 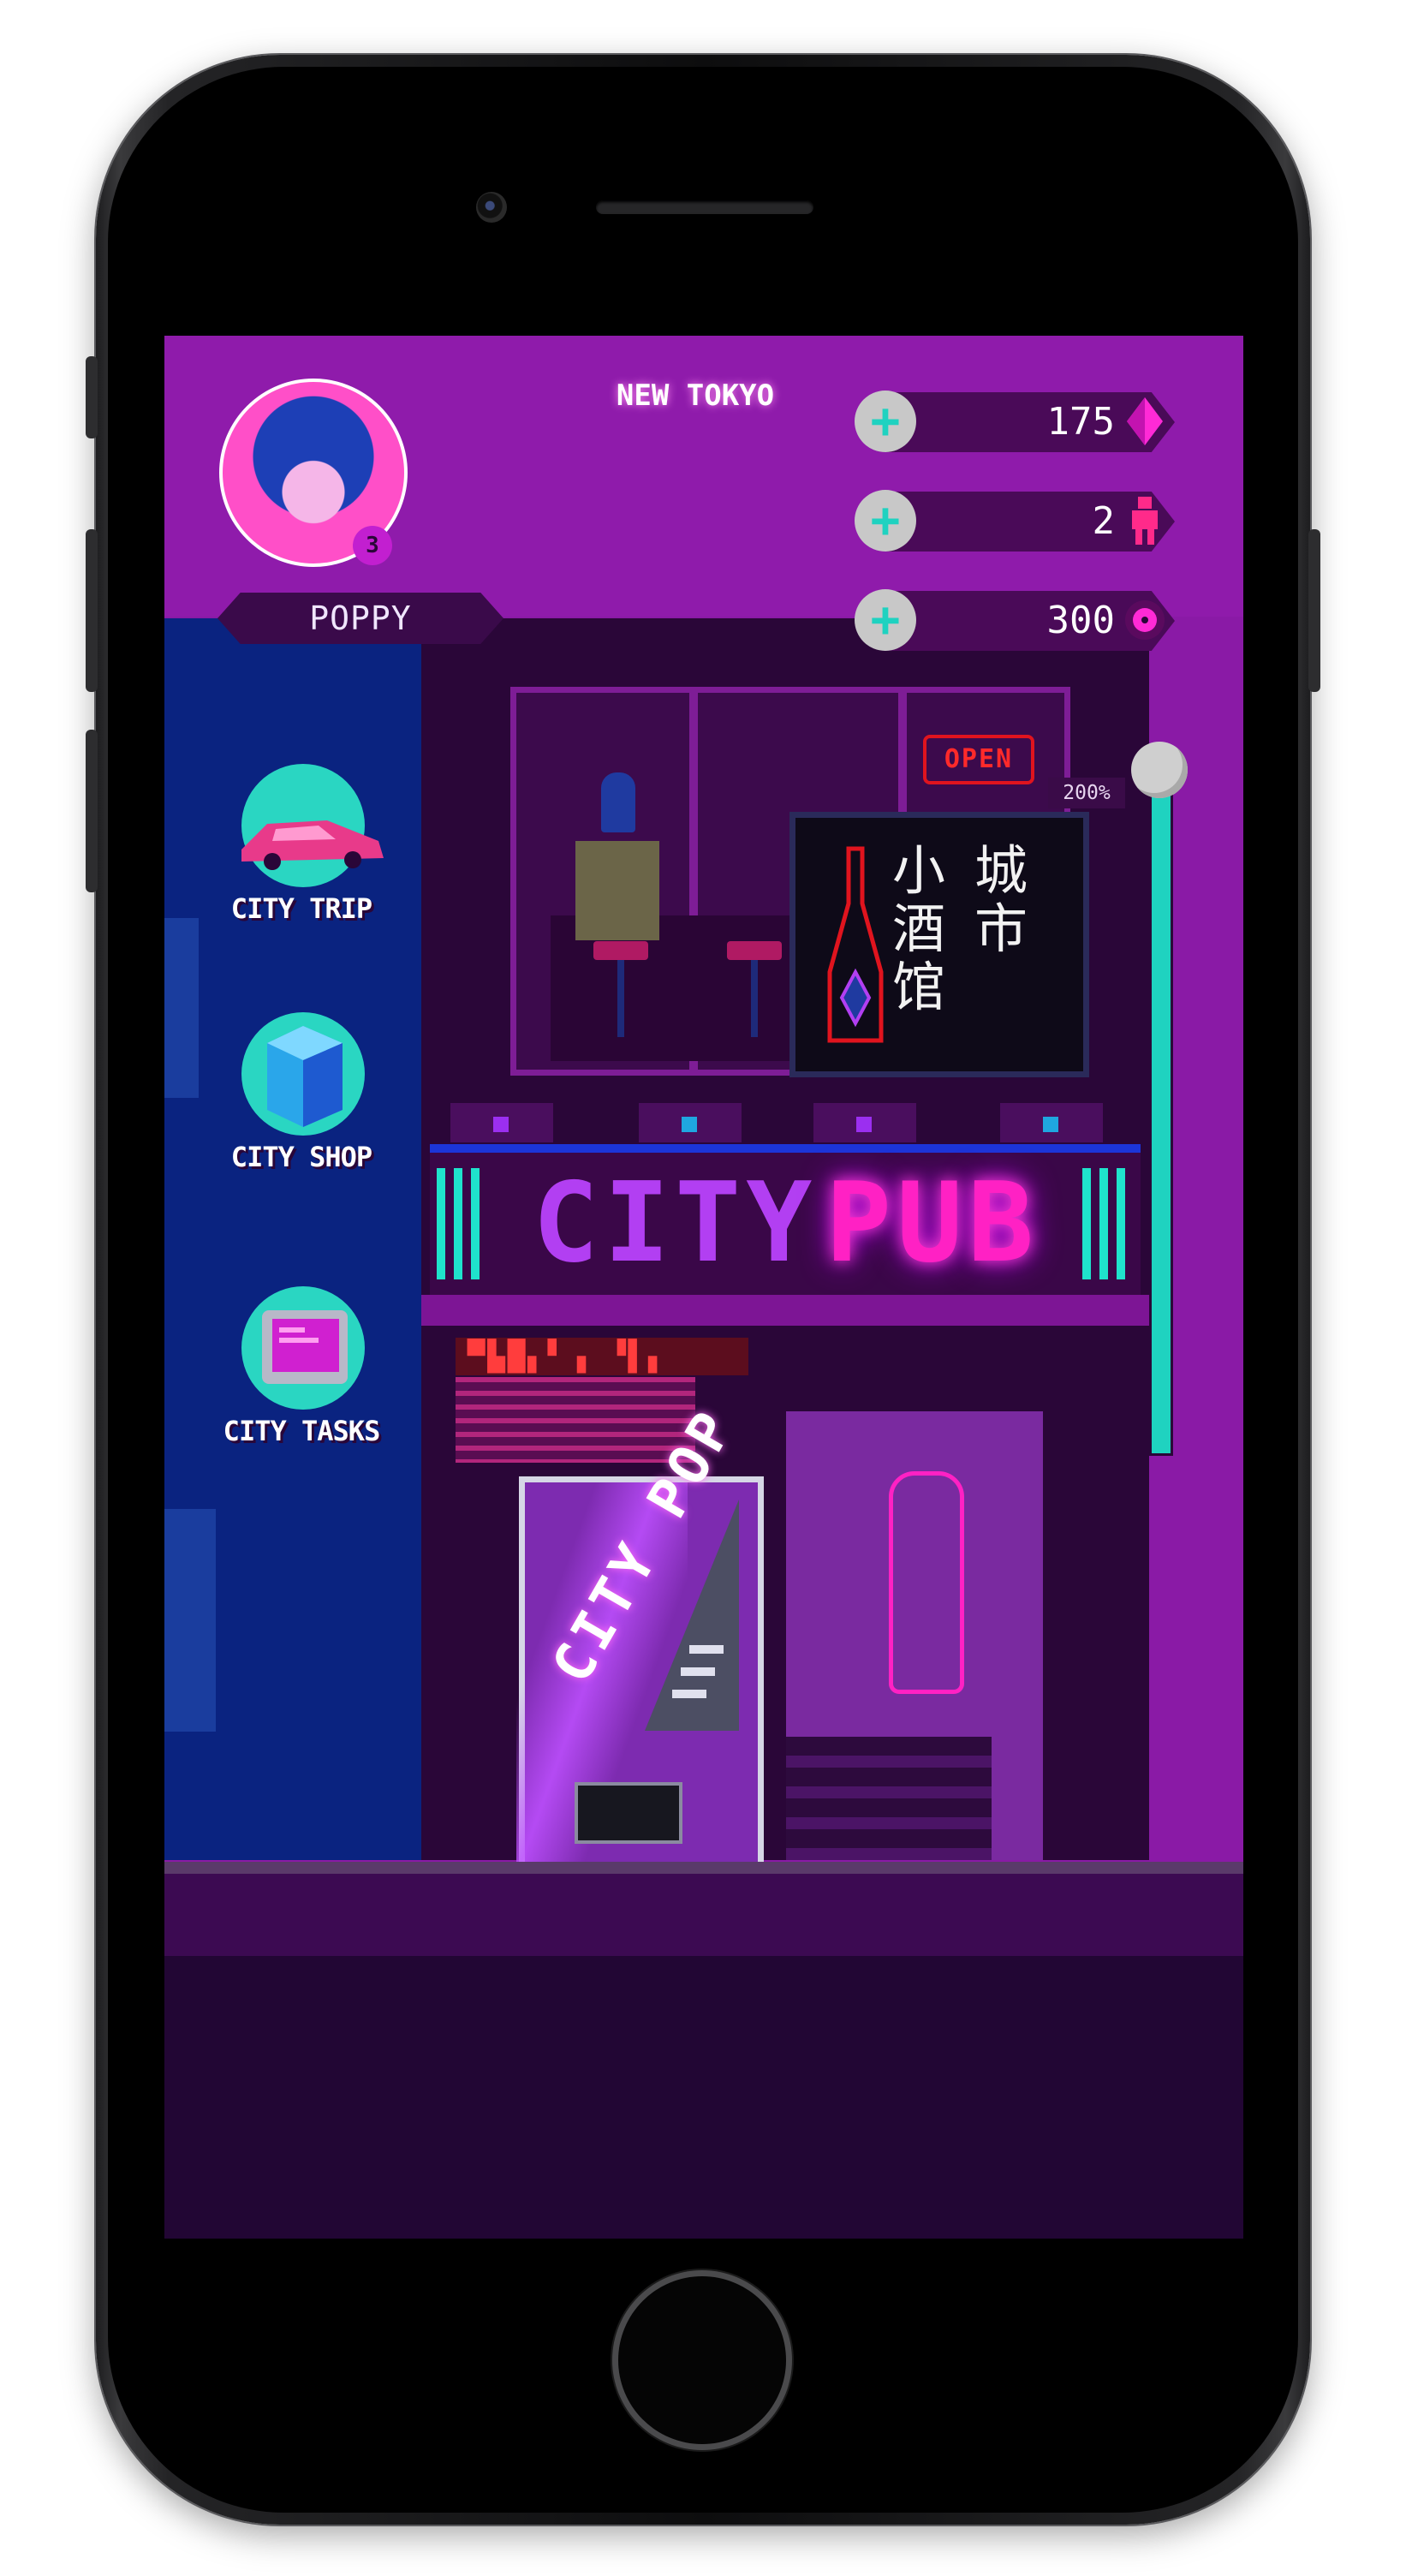 What do you see at coordinates (889, 1799) in the screenshot?
I see `stairs` at bounding box center [889, 1799].